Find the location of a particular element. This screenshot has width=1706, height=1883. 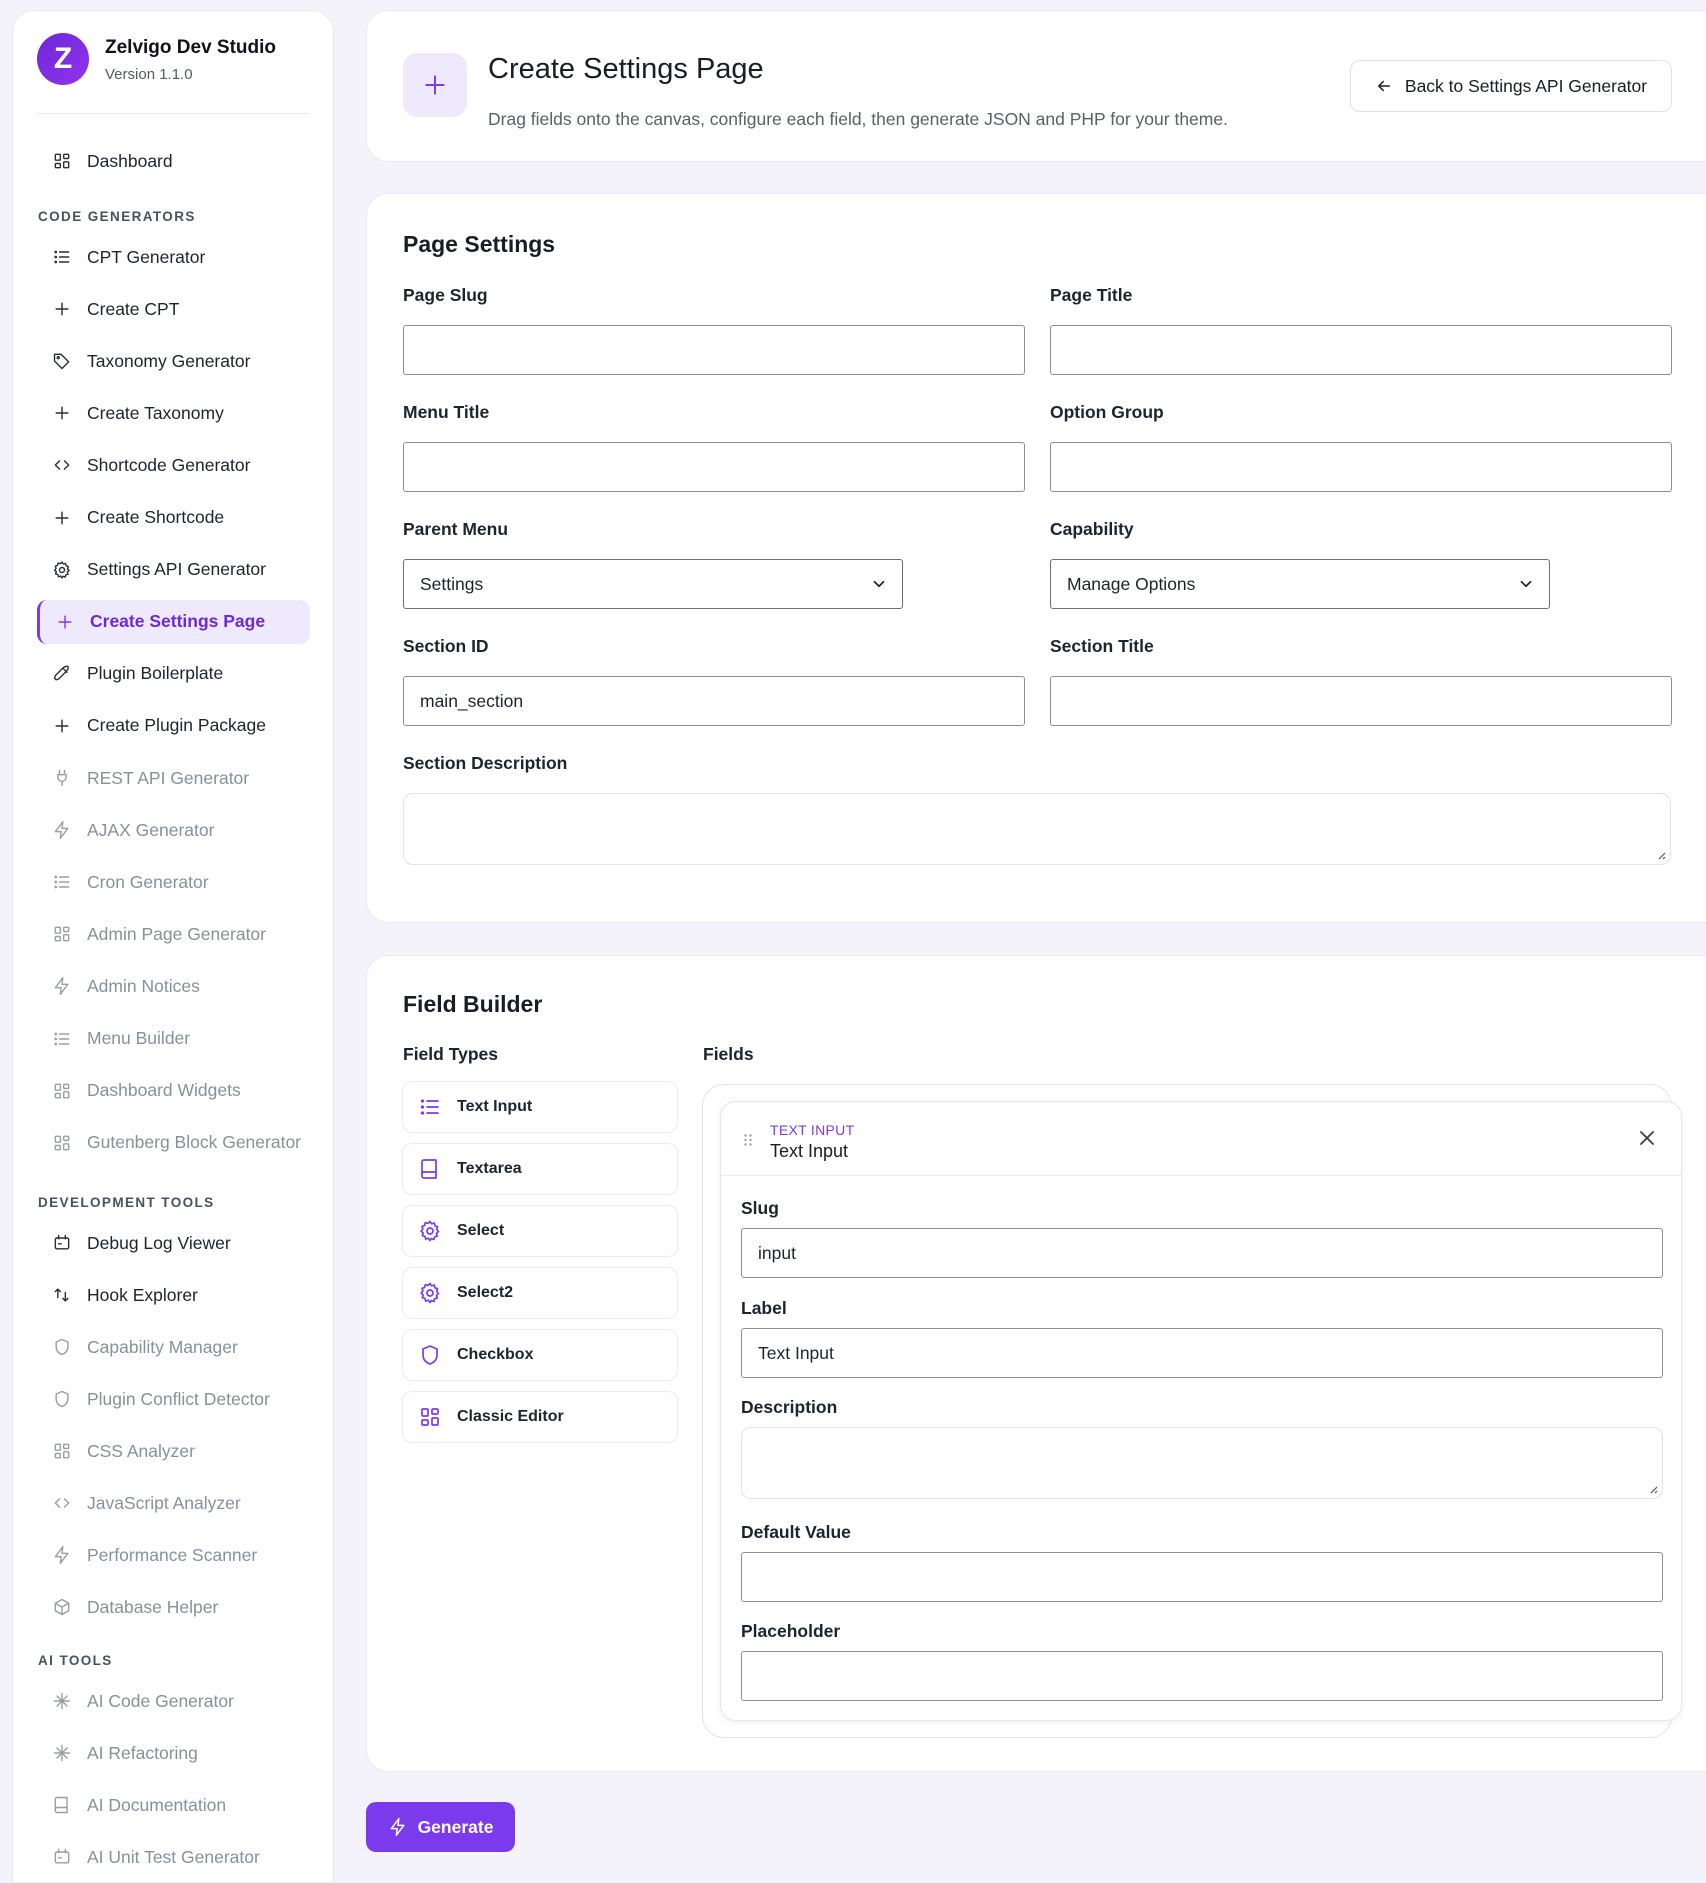

sidebar-item-ai-refactoring: AI Refactoring is located at coordinates (173, 1753).